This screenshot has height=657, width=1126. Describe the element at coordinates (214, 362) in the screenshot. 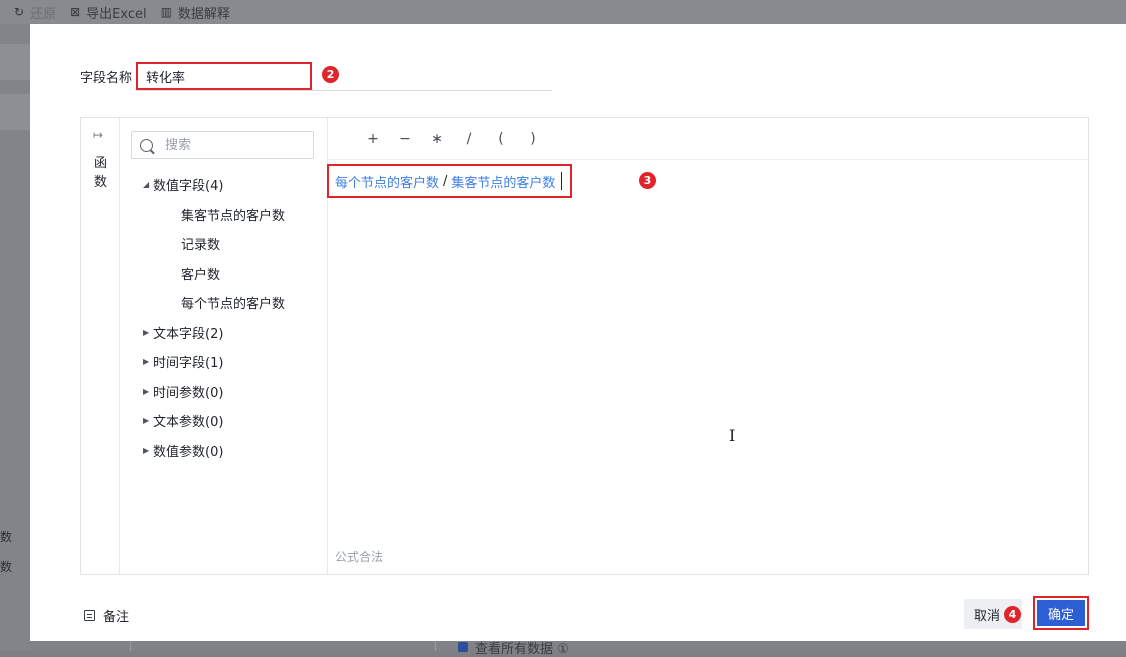

I see `tree-group: ▶ 时间字段(1)` at that location.